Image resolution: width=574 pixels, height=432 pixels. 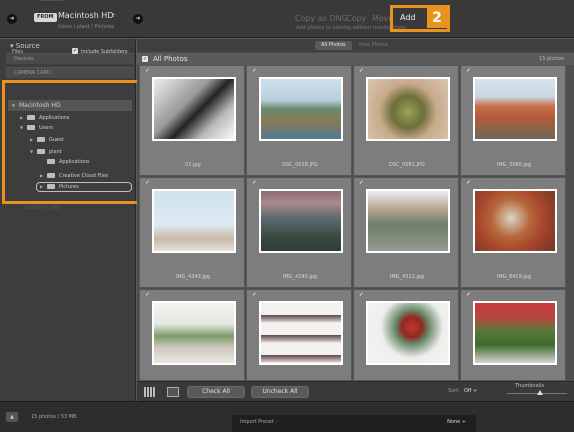 I want to click on photo-bw-camera-icon, so click(x=194, y=109).